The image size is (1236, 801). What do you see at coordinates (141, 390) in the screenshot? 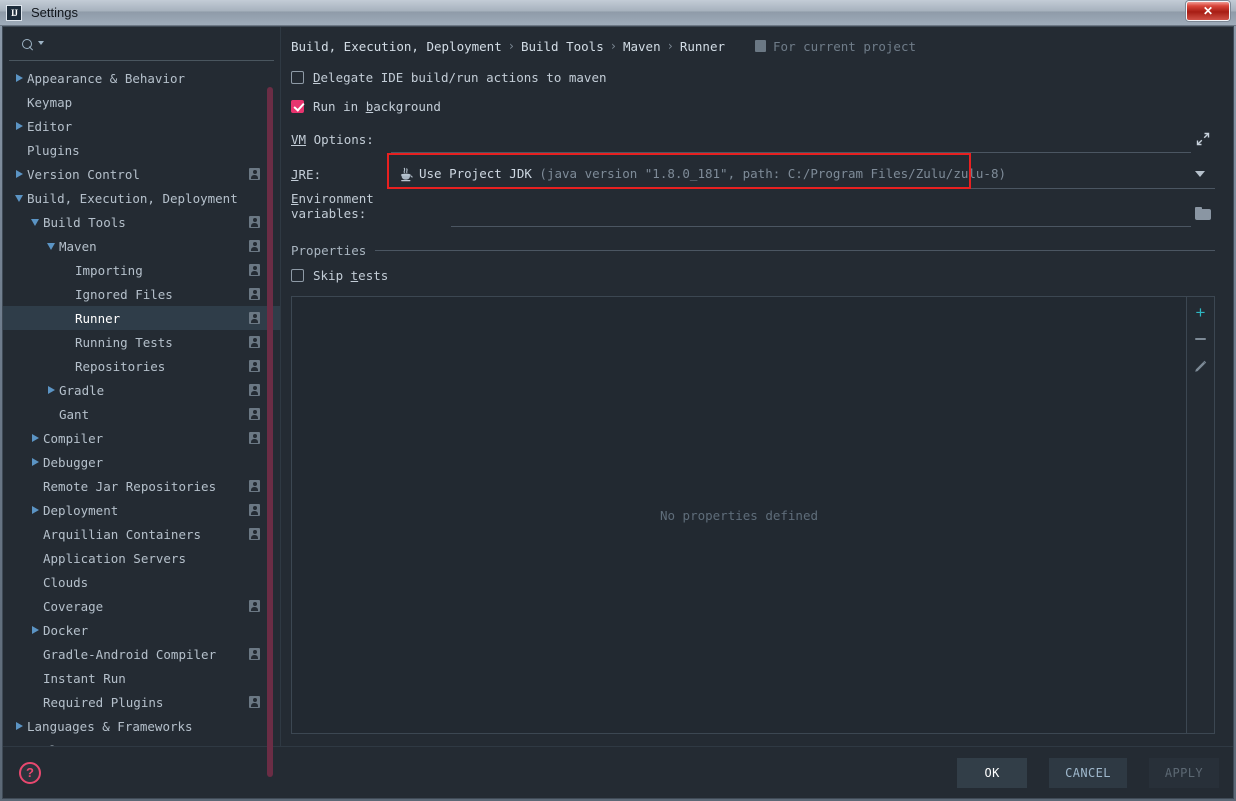
I see `sidebar-item-gradle: Gradle` at bounding box center [141, 390].